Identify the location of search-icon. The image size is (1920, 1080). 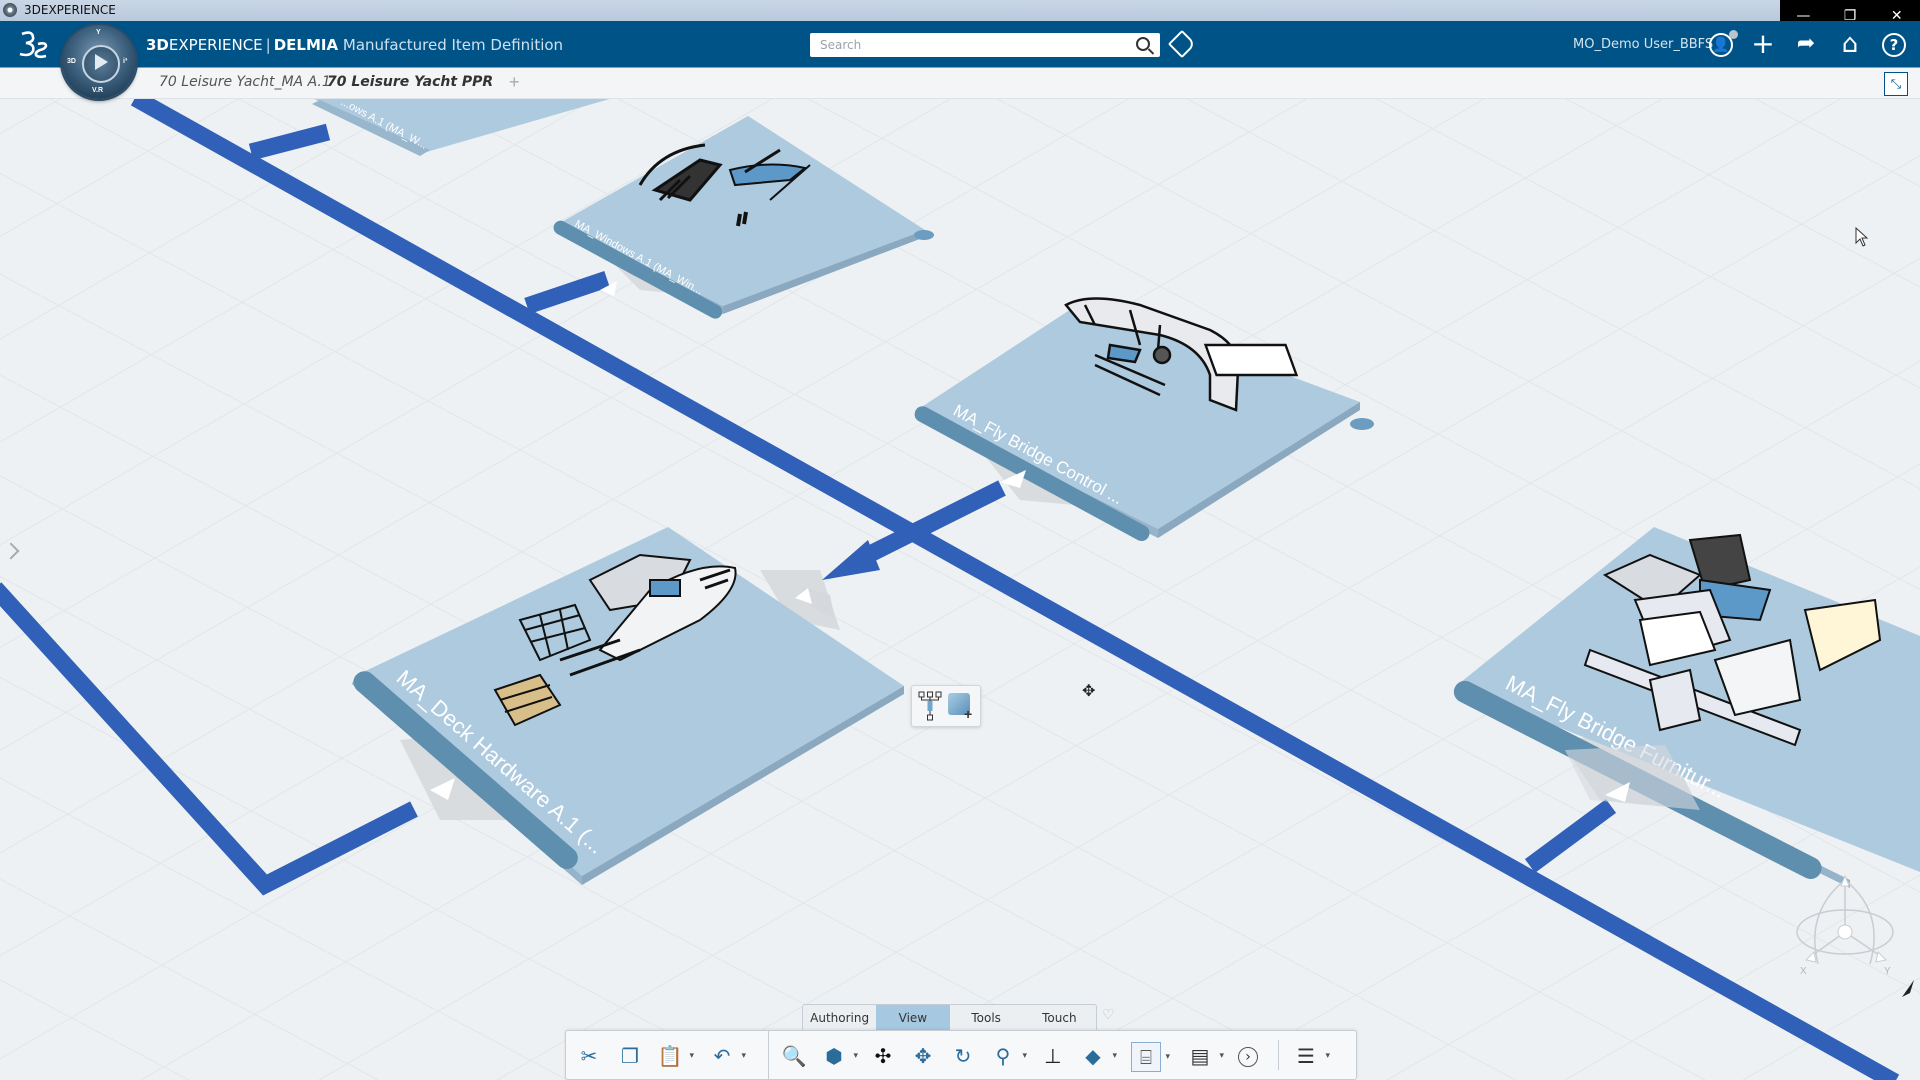
(1143, 44).